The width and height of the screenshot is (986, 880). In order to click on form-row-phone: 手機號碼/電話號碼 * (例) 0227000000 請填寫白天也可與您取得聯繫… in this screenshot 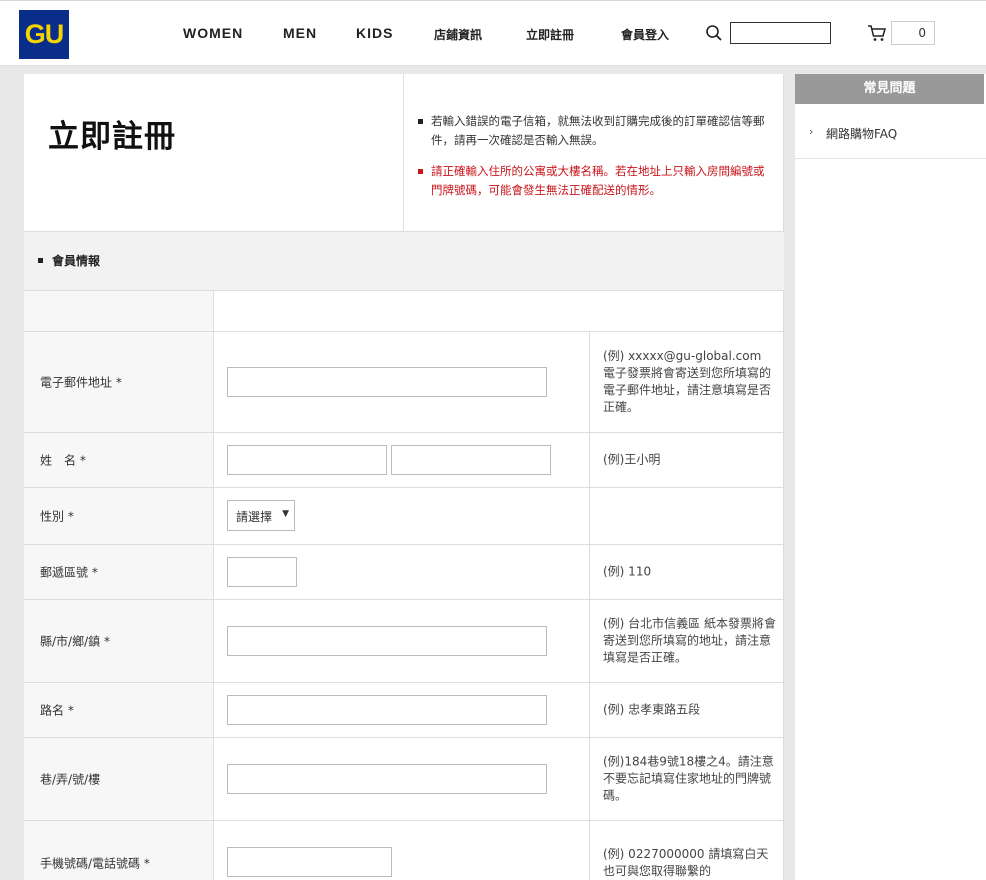, I will do `click(404, 850)`.